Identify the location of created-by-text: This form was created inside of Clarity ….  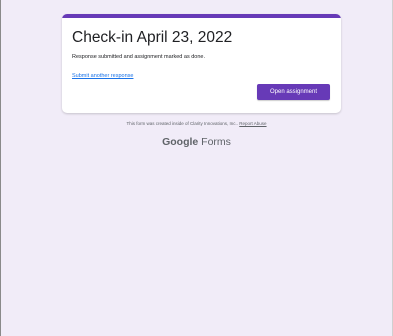
(182, 123).